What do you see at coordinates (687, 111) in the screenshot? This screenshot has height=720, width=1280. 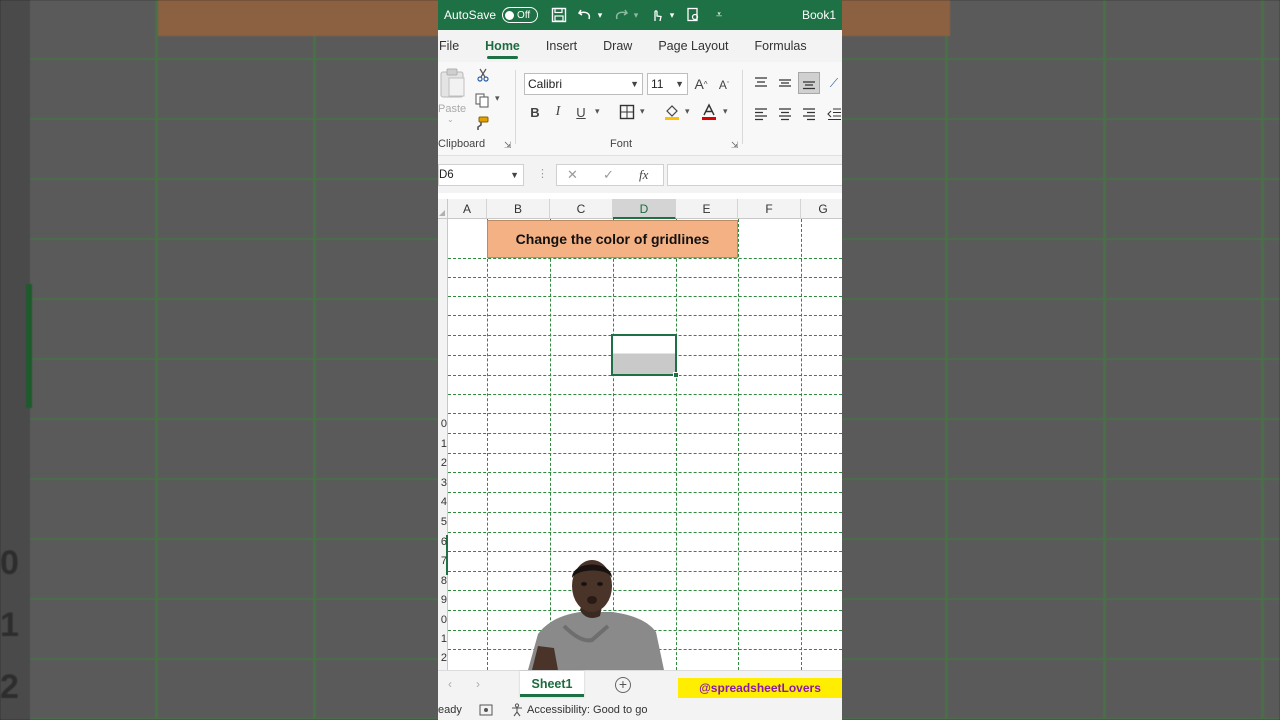 I see `fill-color-dropdown-icon: ▾` at bounding box center [687, 111].